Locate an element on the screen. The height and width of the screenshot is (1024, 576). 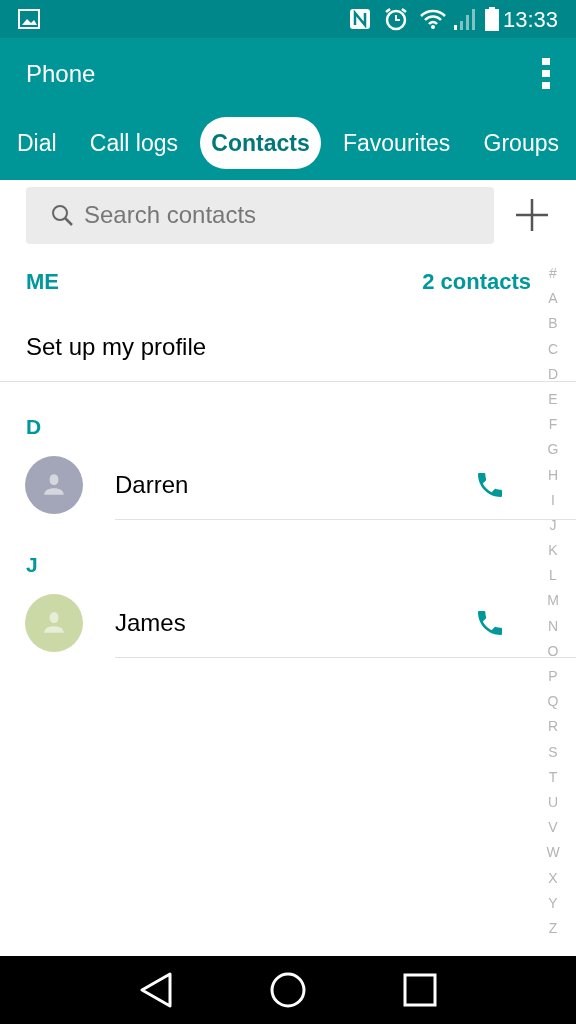
index-letter: W is located at coordinates (553, 853).